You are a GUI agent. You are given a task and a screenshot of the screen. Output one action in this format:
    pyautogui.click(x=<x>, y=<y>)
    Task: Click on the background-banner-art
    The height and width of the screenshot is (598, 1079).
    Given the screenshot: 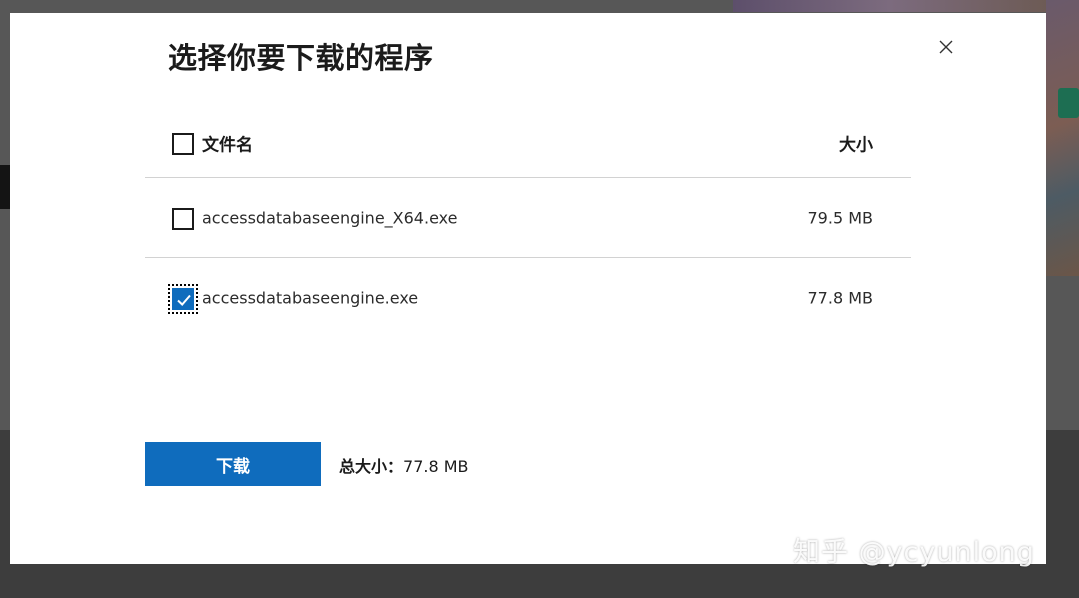 What is the action you would take?
    pyautogui.click(x=889, y=6)
    